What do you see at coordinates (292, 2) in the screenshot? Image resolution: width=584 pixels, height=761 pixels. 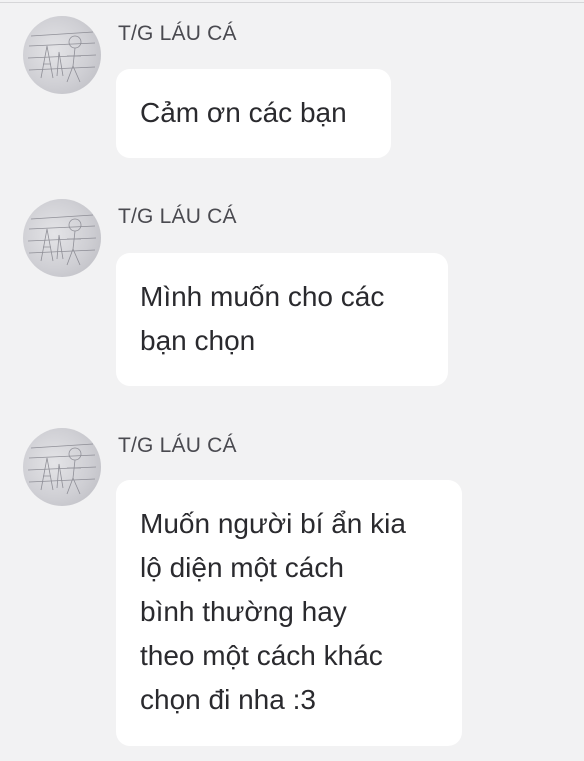 I see `top-divider` at bounding box center [292, 2].